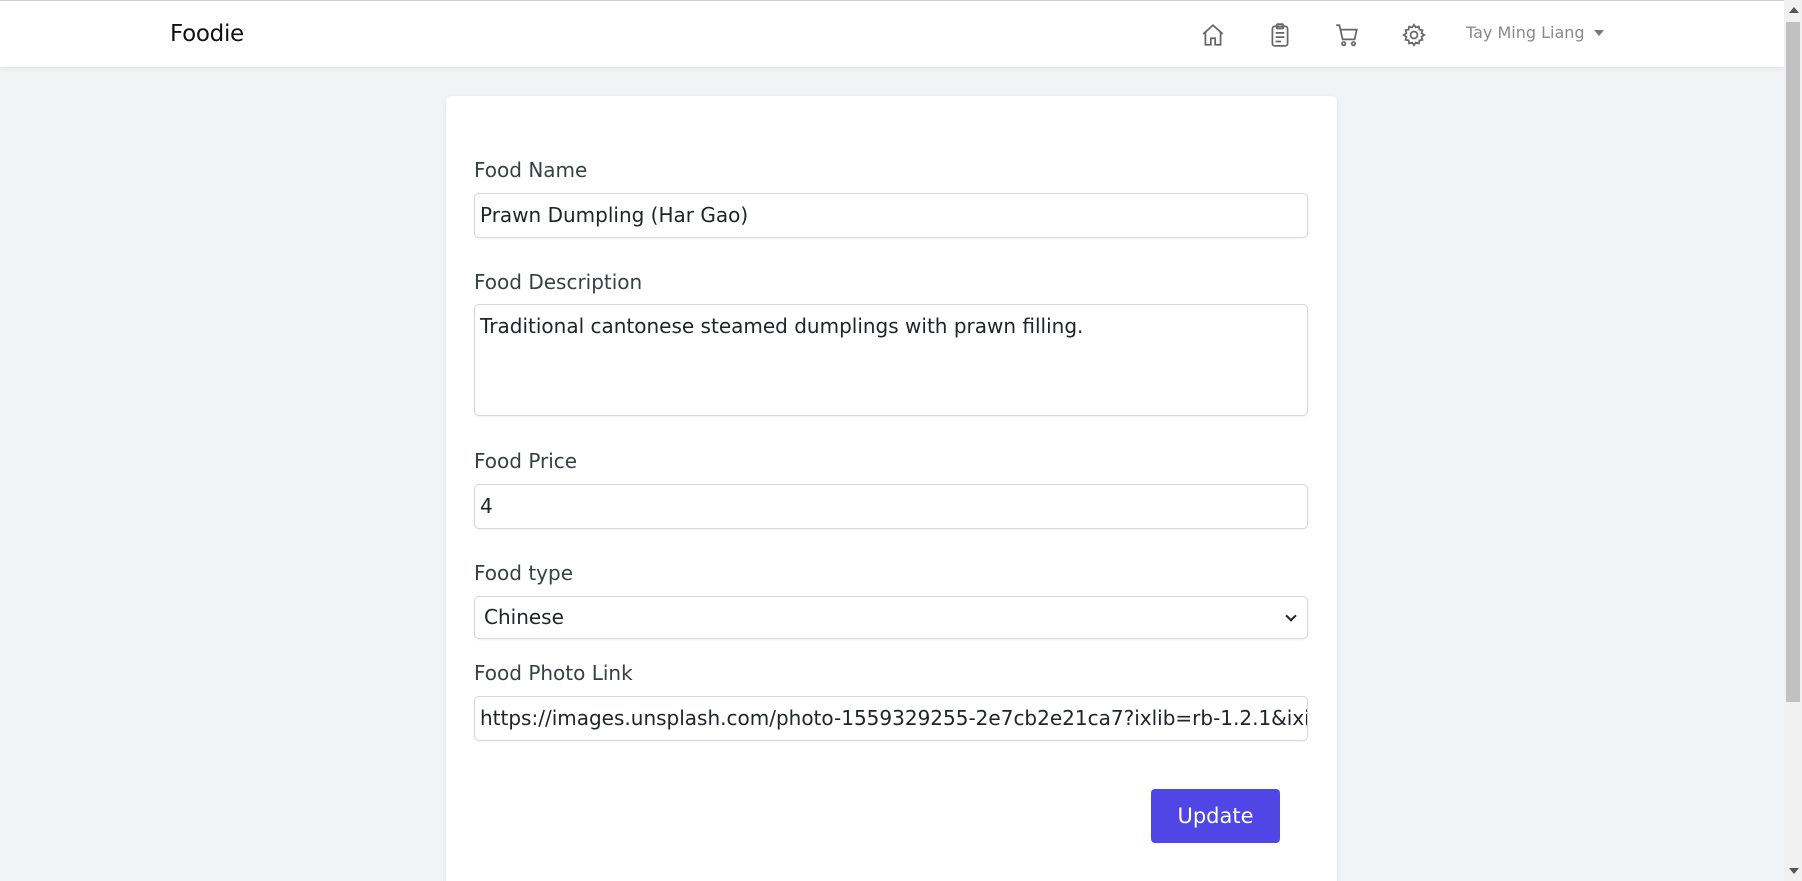 This screenshot has width=1802, height=881. Describe the element at coordinates (1525, 32) in the screenshot. I see `user-name: Tay Ming Liang` at that location.